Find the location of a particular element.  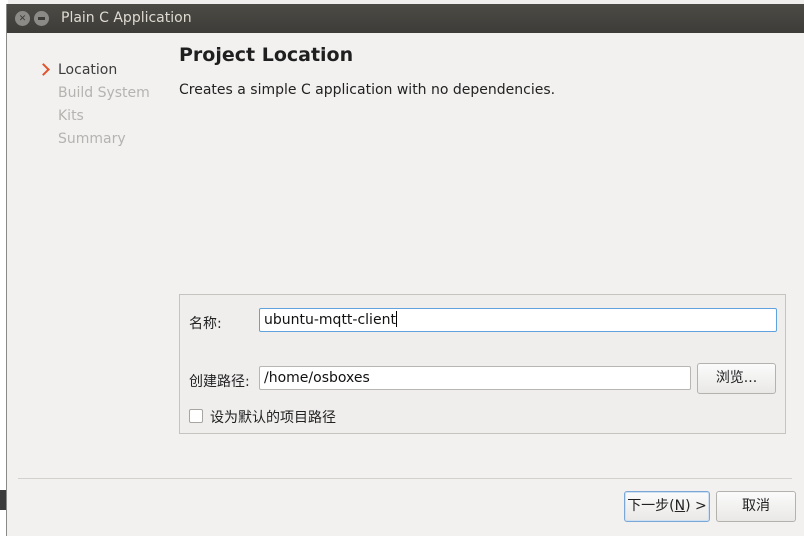

wizard-steps: Location Build System Kits Summary is located at coordinates (93, 105).